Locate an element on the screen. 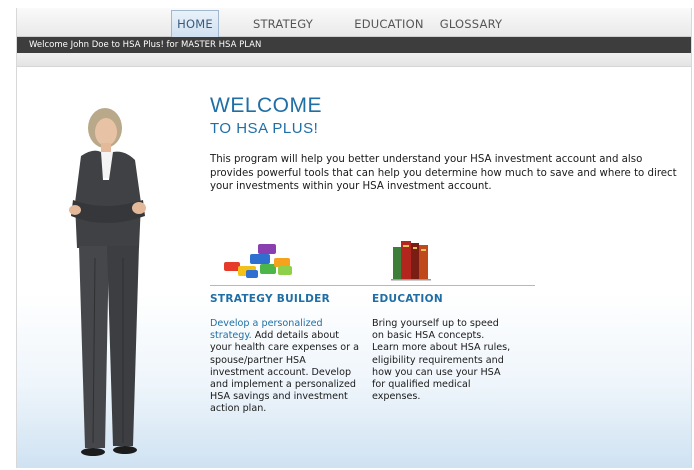 The image size is (694, 470). top-navigation: HOME STRATEGY BUILDER EDUCATION GLOSSARY is located at coordinates (354, 31).